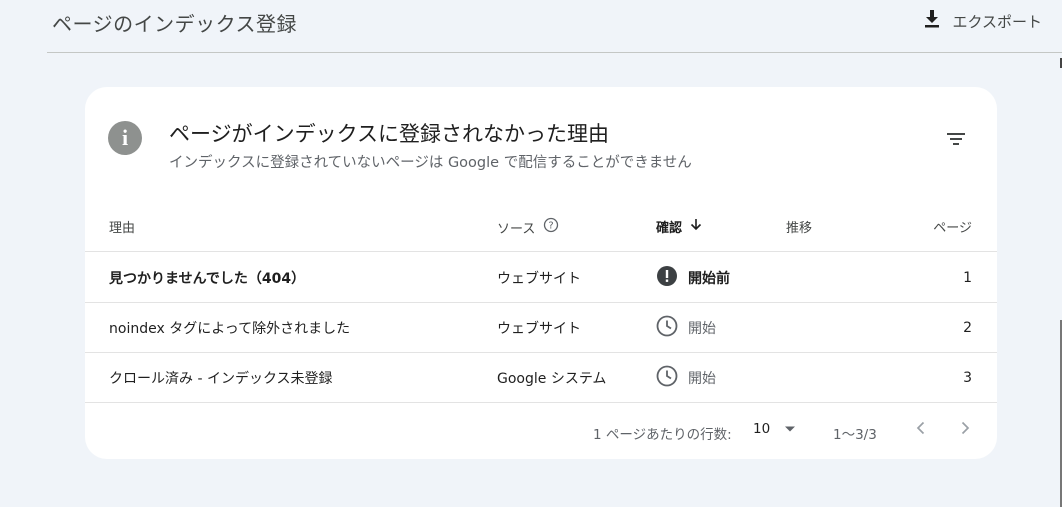 The image size is (1062, 507). I want to click on table-row: 見つかりませんでした（404） ウェブサイト 開始前 1, so click(541, 278).